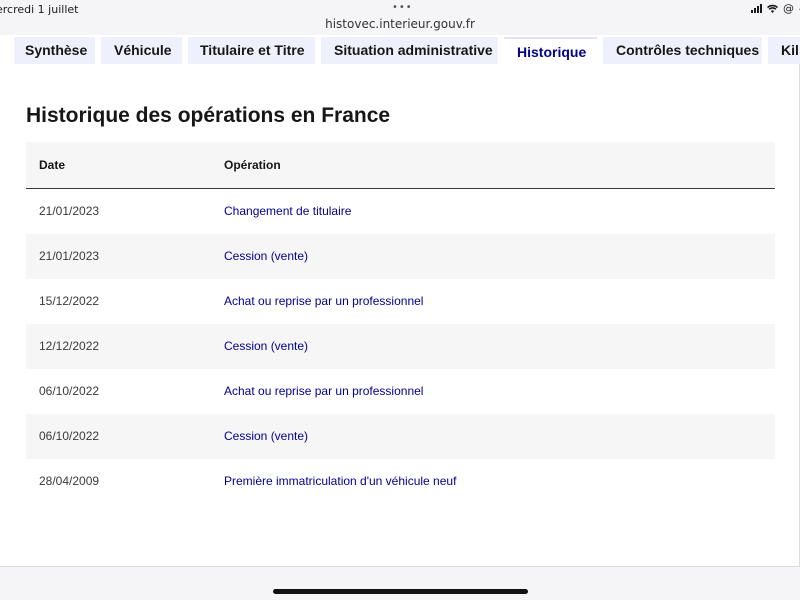 The height and width of the screenshot is (600, 800). What do you see at coordinates (252, 165) in the screenshot?
I see `column-header-operation: Opération` at bounding box center [252, 165].